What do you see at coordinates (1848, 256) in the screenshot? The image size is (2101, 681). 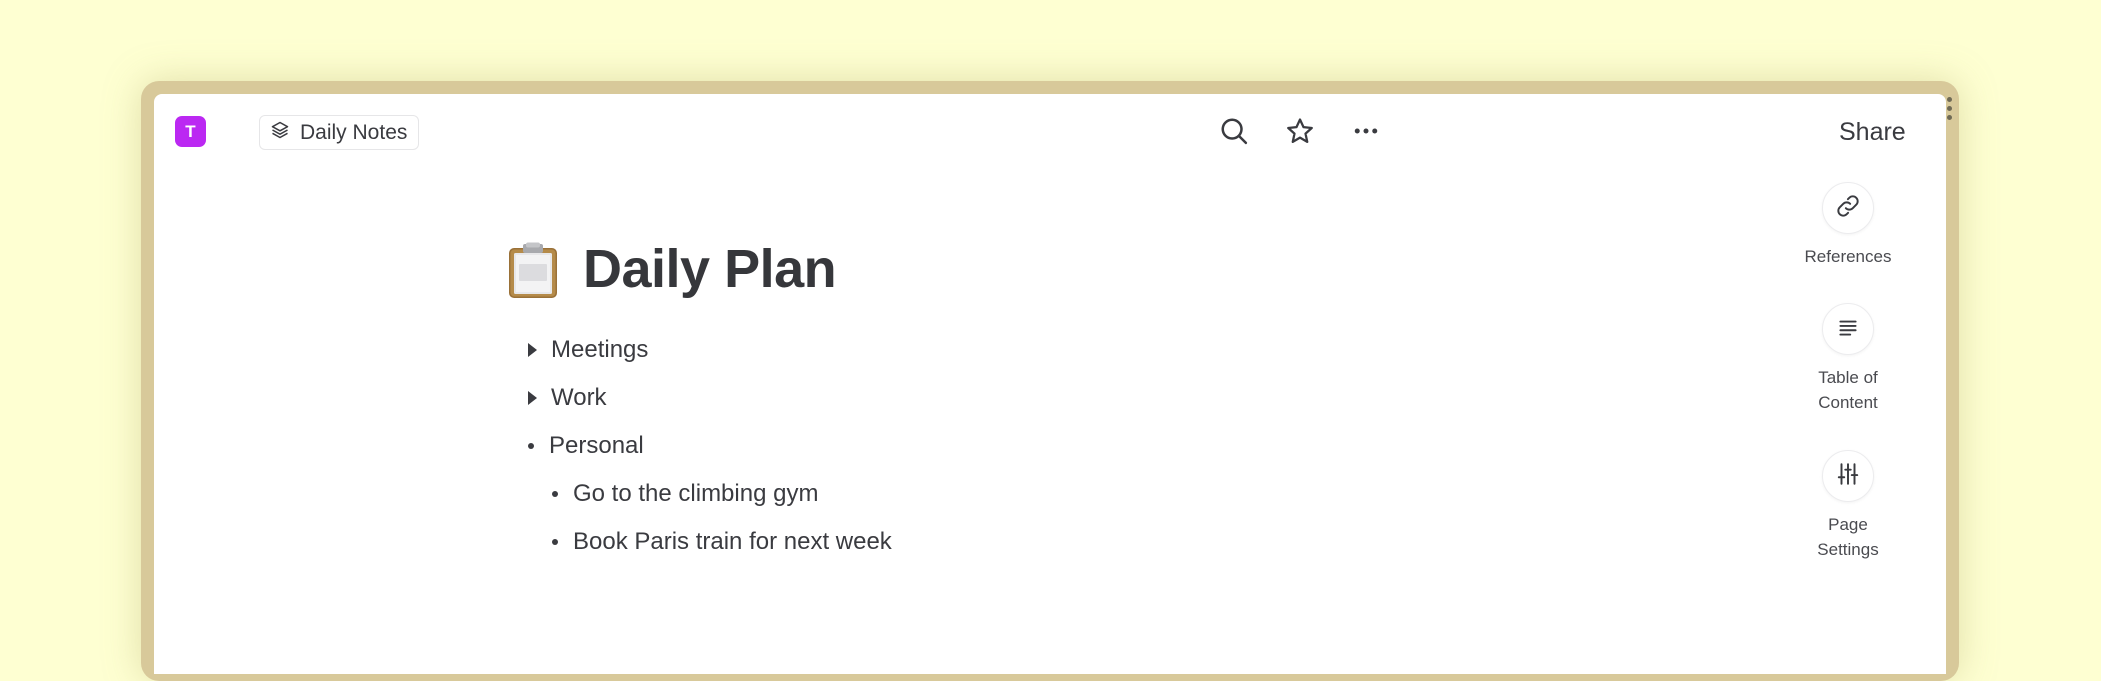 I see `references-label: References` at bounding box center [1848, 256].